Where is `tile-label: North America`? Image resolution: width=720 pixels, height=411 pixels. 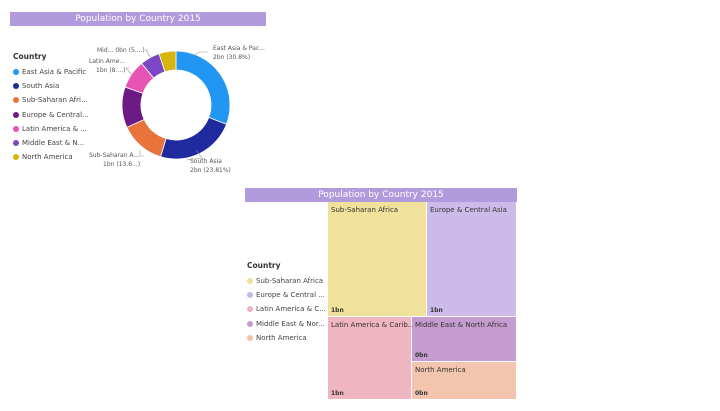 tile-label: North America is located at coordinates (440, 370).